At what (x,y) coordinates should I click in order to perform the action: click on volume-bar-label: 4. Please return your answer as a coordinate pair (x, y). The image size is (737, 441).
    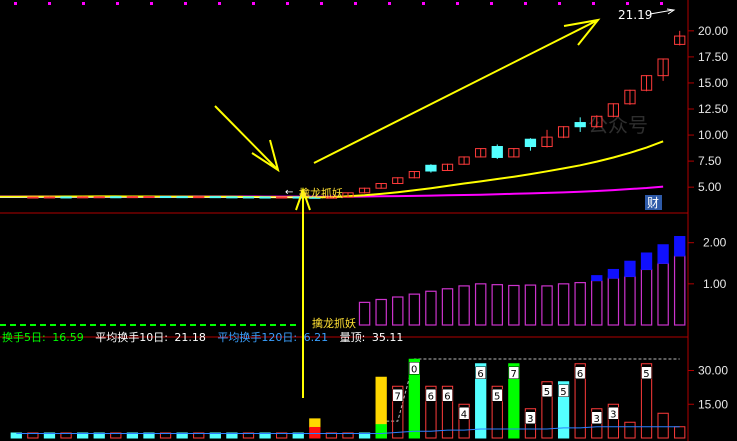
    Looking at the image, I should click on (464, 414).